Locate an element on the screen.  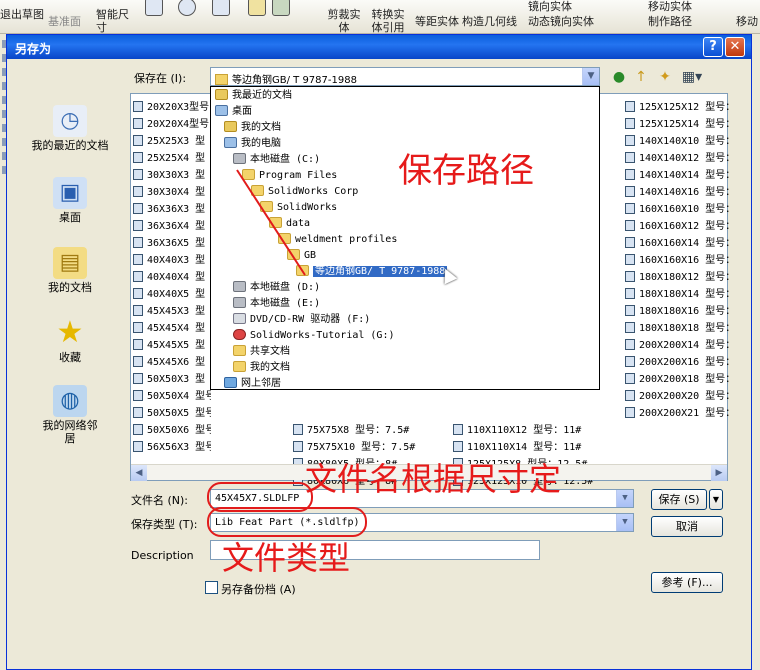
annotation-filetype-note: 文件类型 is located at coordinates (286, 558).